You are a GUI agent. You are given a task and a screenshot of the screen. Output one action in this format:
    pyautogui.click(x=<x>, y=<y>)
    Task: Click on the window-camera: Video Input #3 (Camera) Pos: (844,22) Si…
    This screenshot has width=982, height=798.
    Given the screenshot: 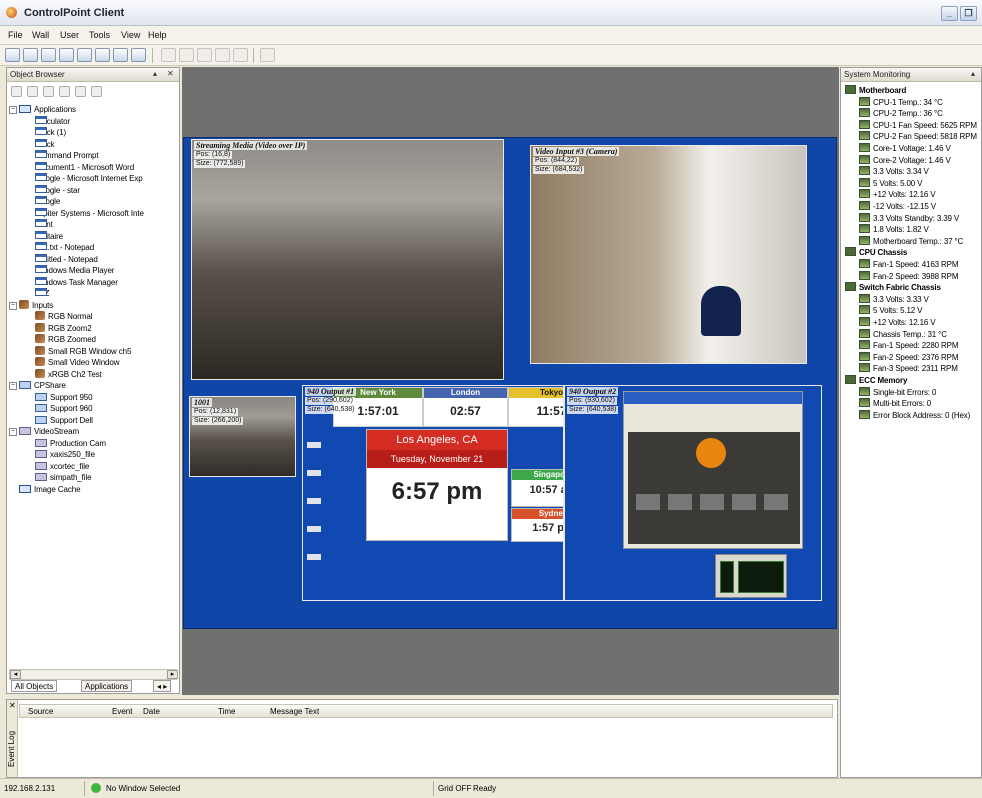 What is the action you would take?
    pyautogui.click(x=668, y=254)
    